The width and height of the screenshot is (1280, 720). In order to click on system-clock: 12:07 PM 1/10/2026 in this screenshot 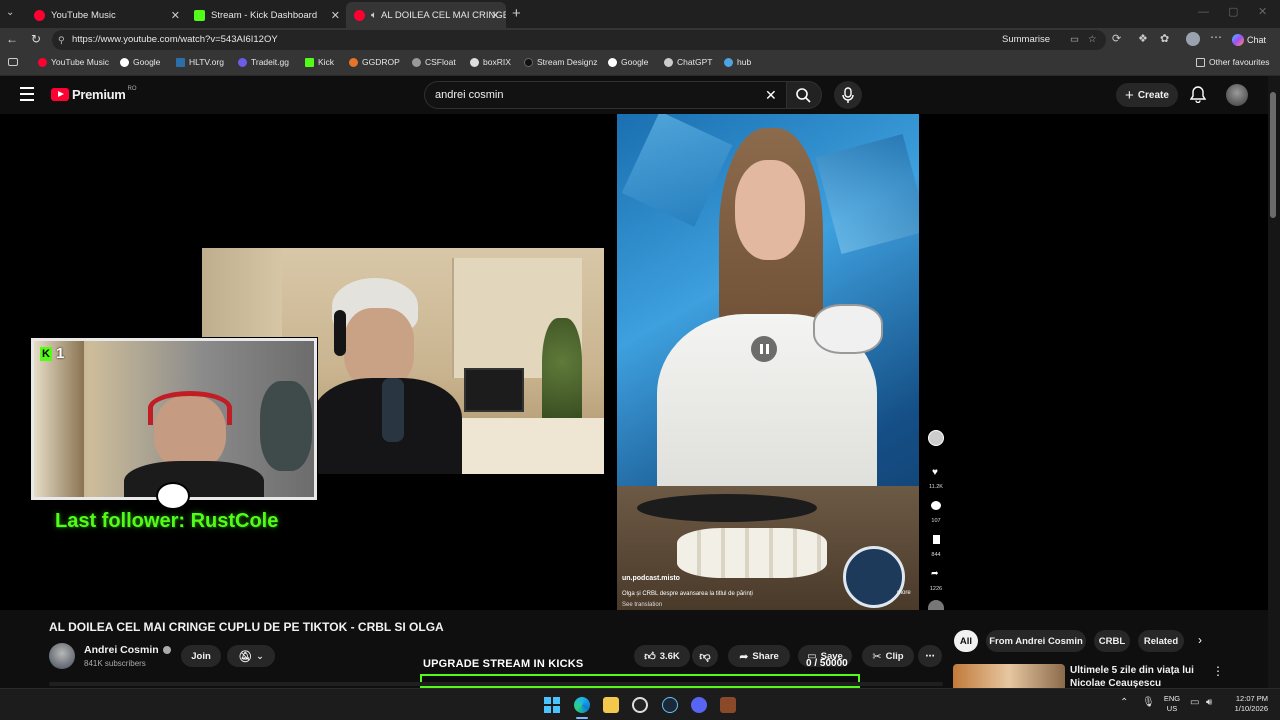, I will do `click(1246, 704)`.